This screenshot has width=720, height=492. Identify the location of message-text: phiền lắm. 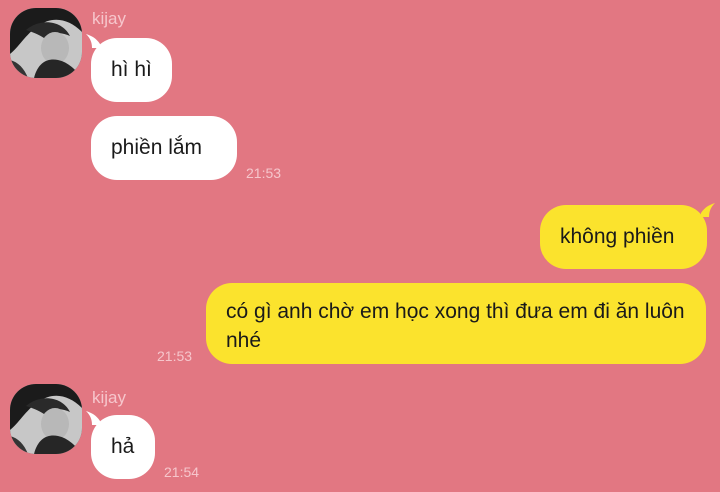
(157, 147).